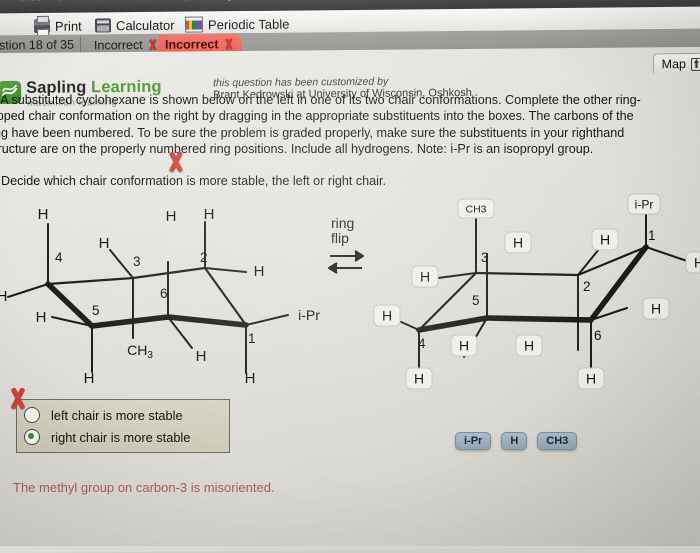 This screenshot has width=700, height=553. Describe the element at coordinates (252, 338) in the screenshot. I see `left-carbon-1: 1` at that location.